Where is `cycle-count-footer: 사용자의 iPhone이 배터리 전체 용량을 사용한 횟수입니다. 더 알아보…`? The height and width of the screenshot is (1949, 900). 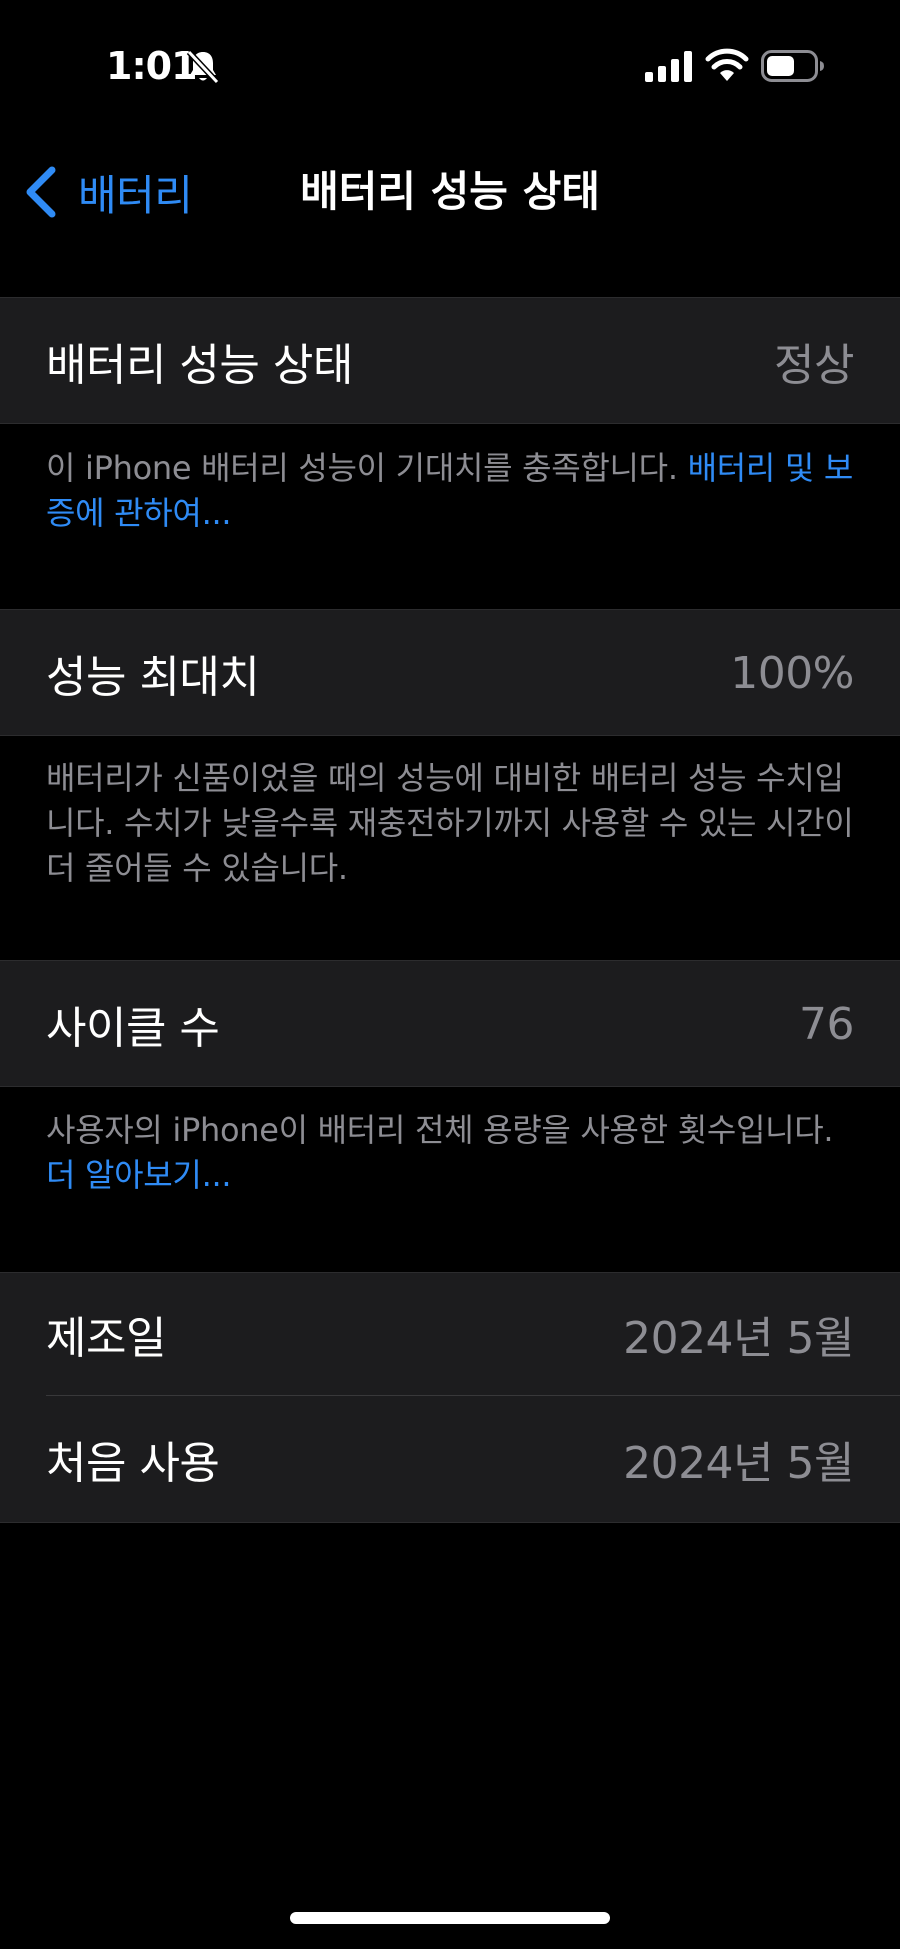 cycle-count-footer: 사용자의 iPhone이 배터리 전체 용량을 사용한 횟수입니다. 더 알아보… is located at coordinates (451, 1153).